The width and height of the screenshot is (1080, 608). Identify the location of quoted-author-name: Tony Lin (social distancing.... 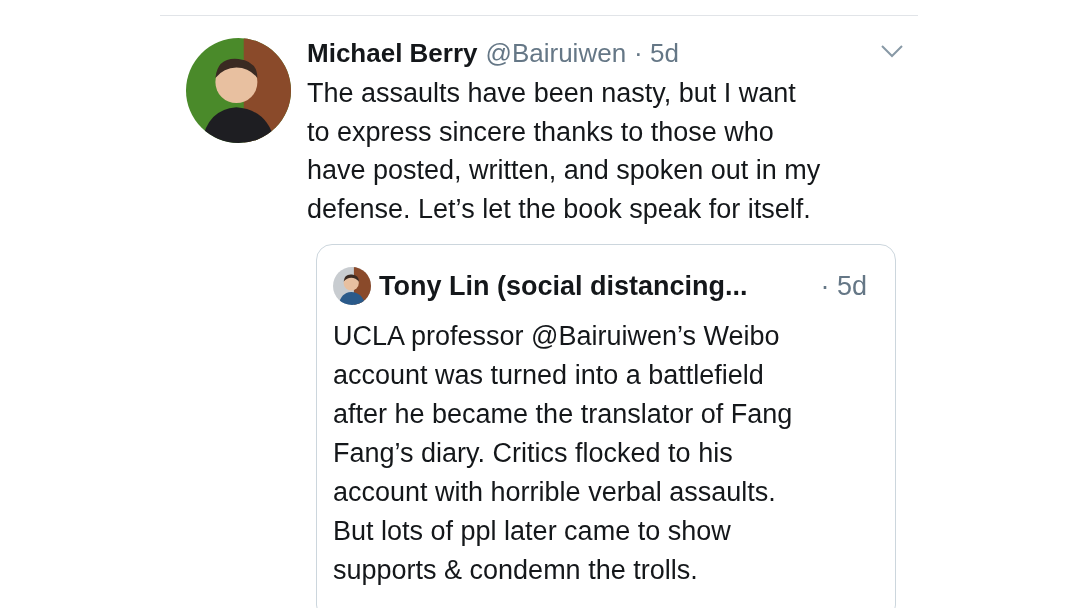
(563, 286).